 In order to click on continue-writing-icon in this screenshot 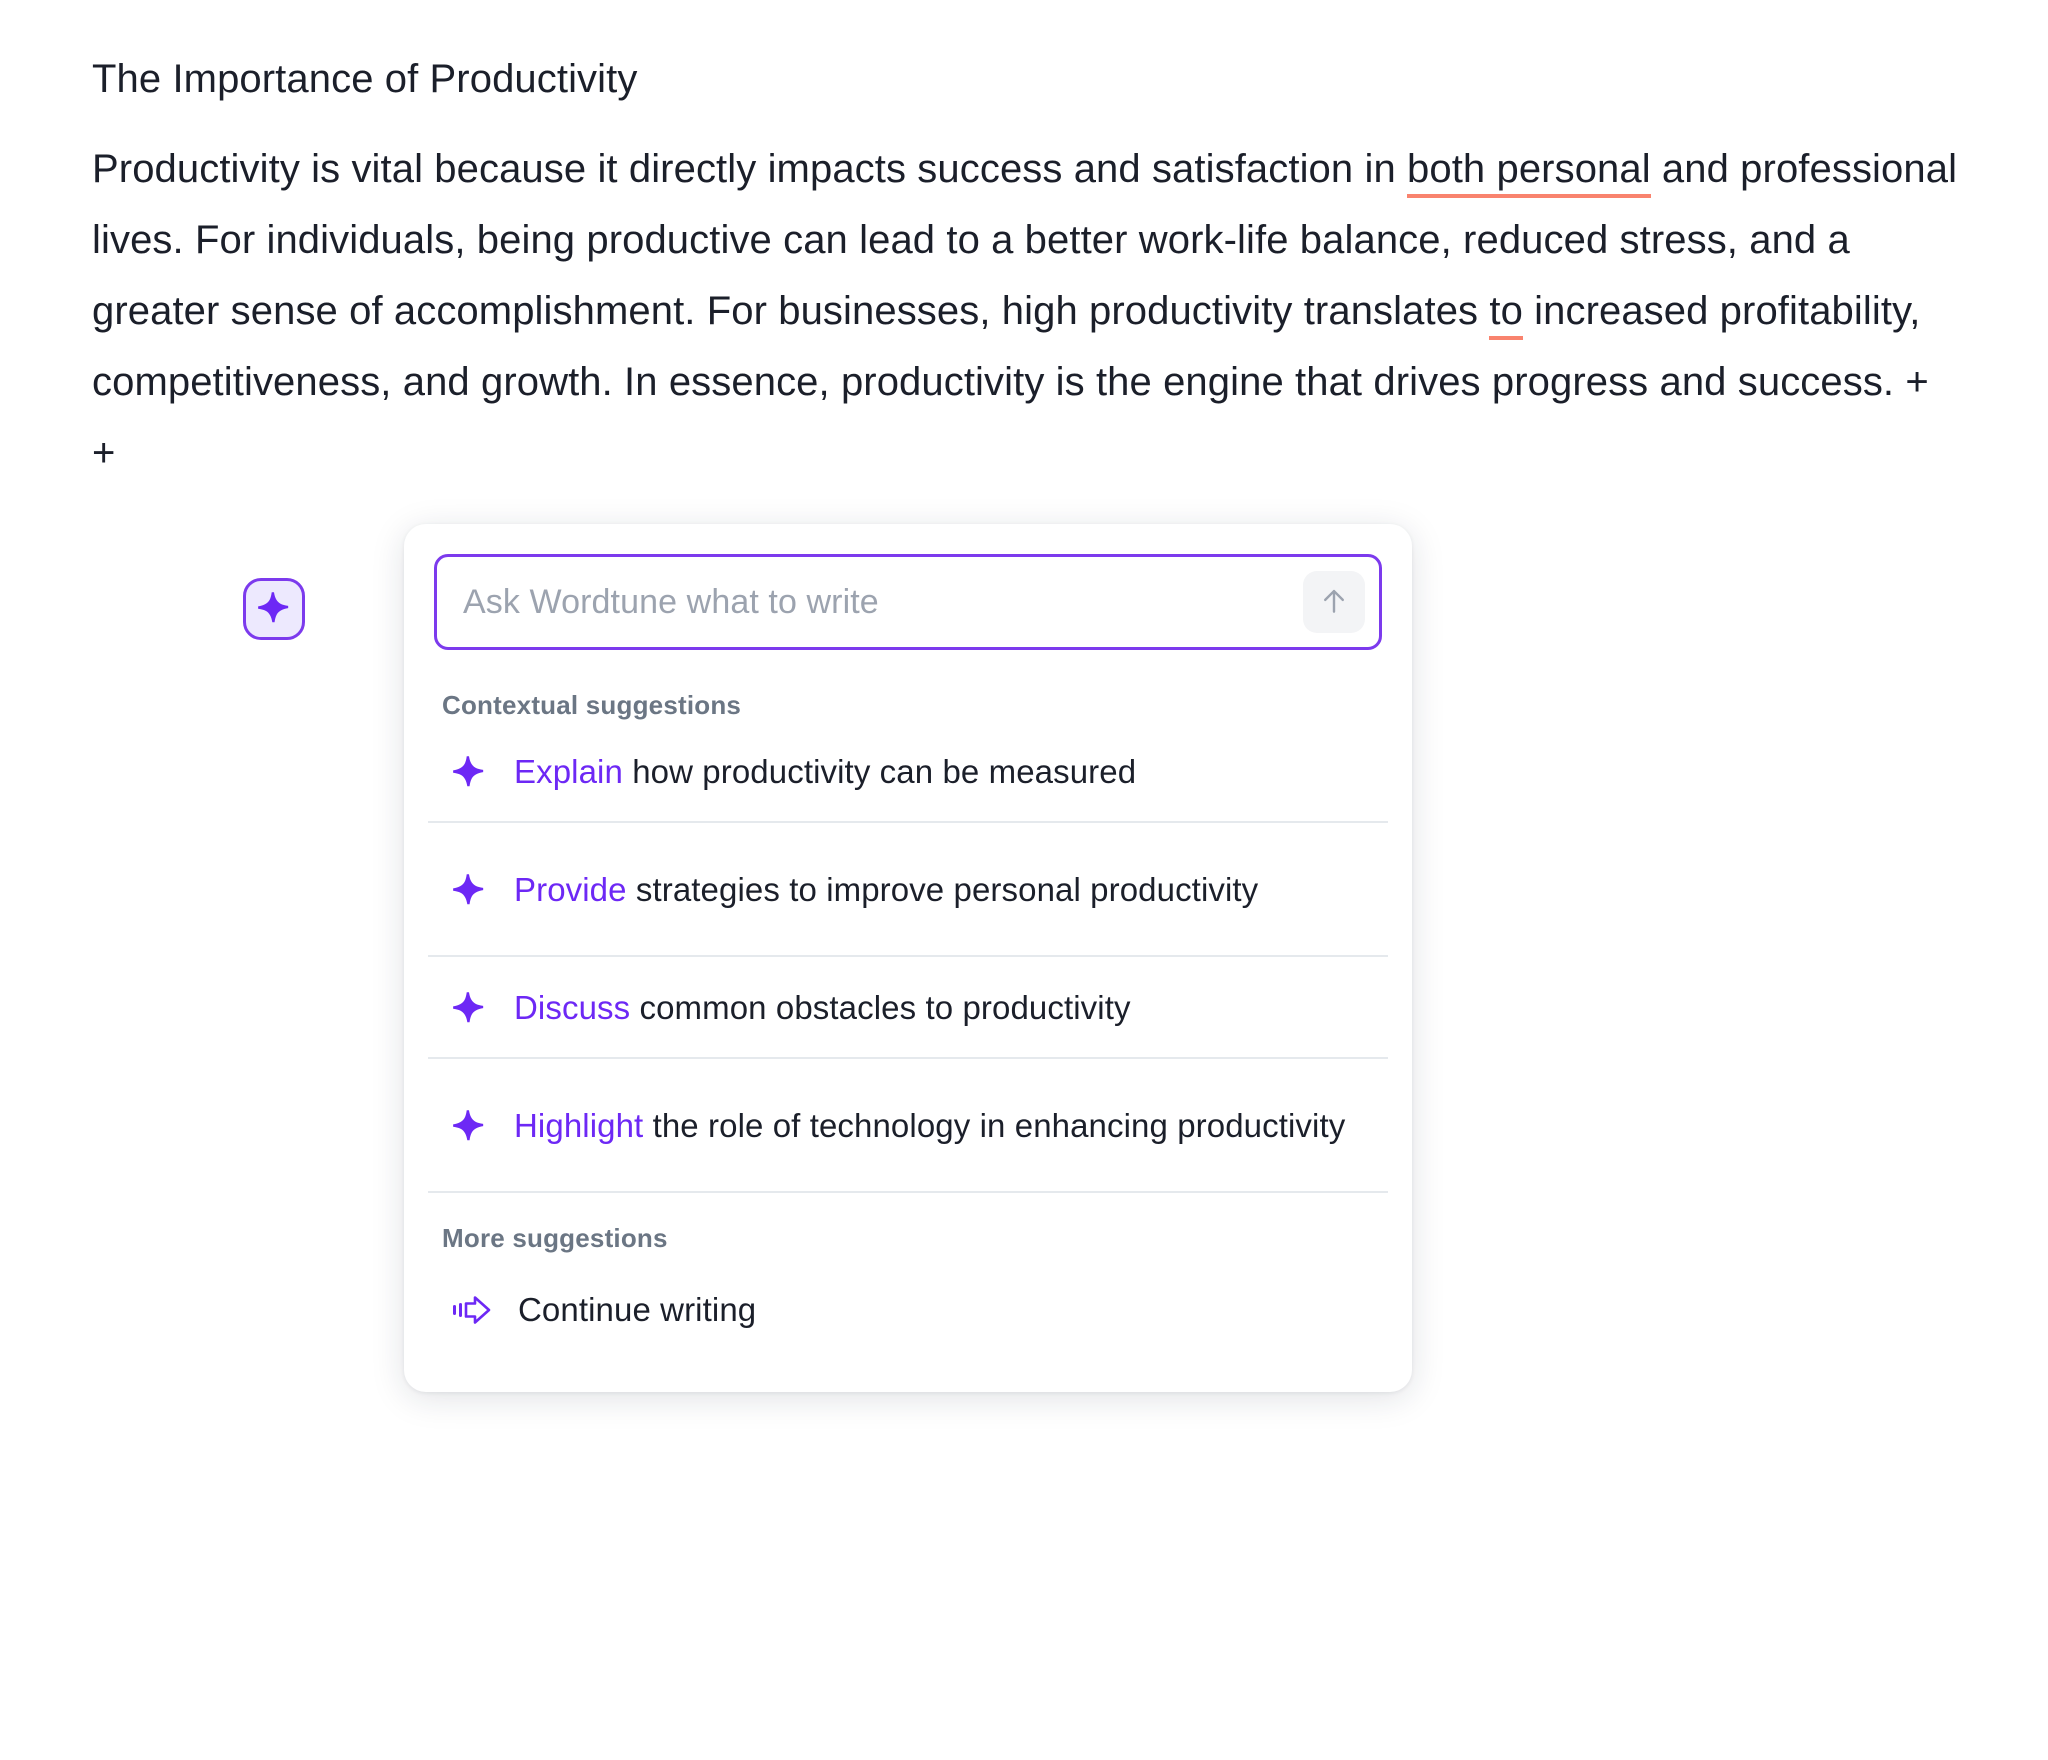, I will do `click(472, 1310)`.